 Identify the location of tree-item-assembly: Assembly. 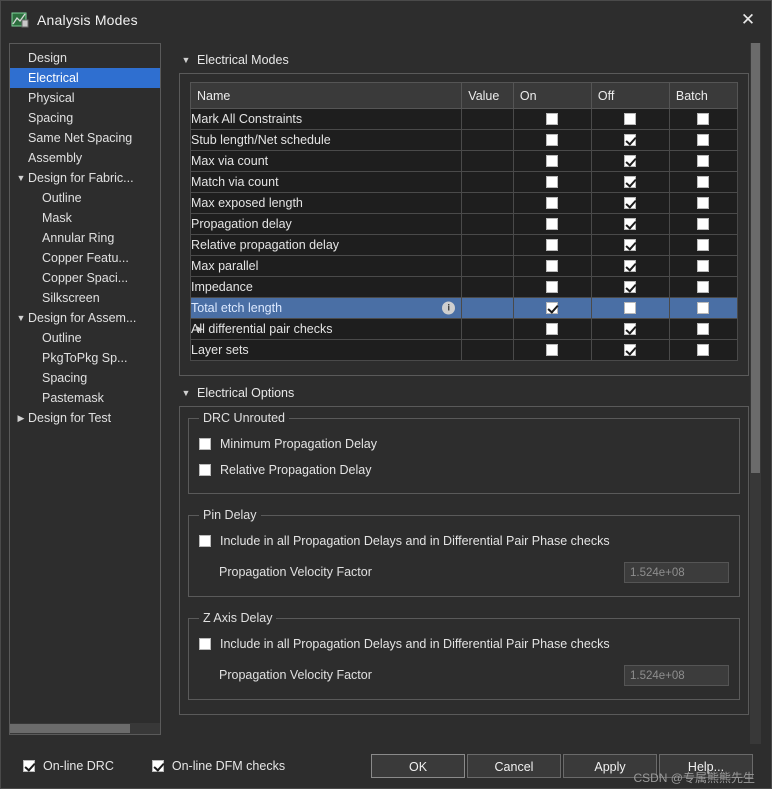
(85, 158).